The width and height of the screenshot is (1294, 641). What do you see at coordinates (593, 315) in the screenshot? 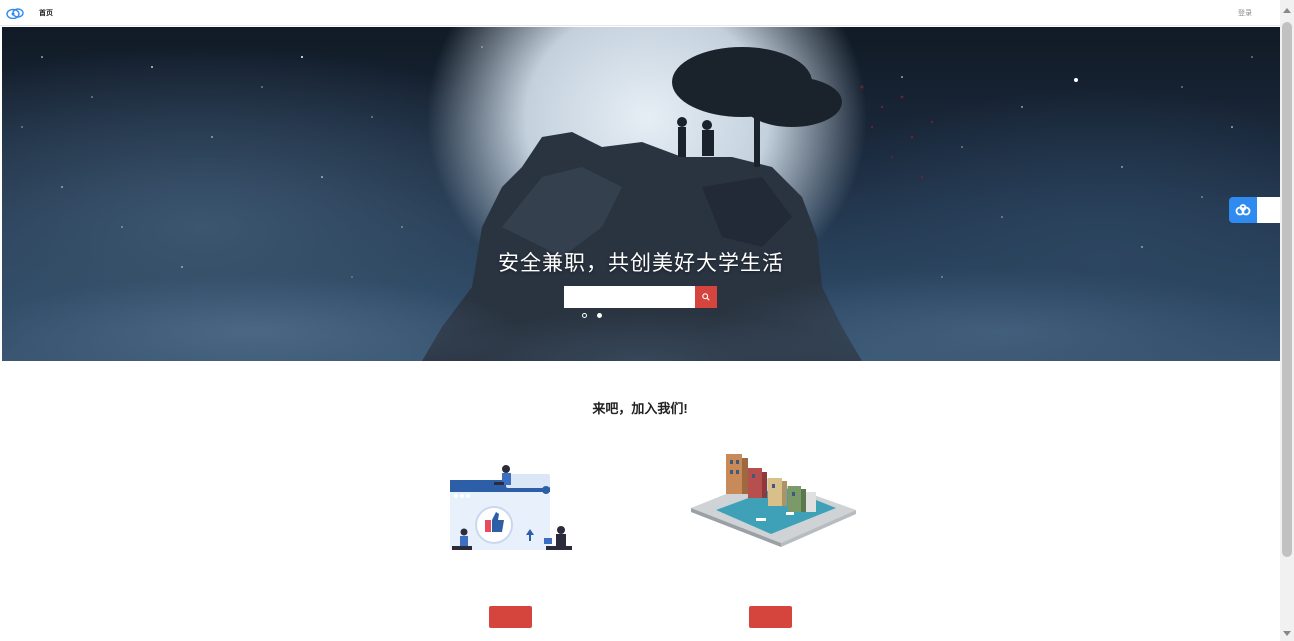
I see `search-type-options` at bounding box center [593, 315].